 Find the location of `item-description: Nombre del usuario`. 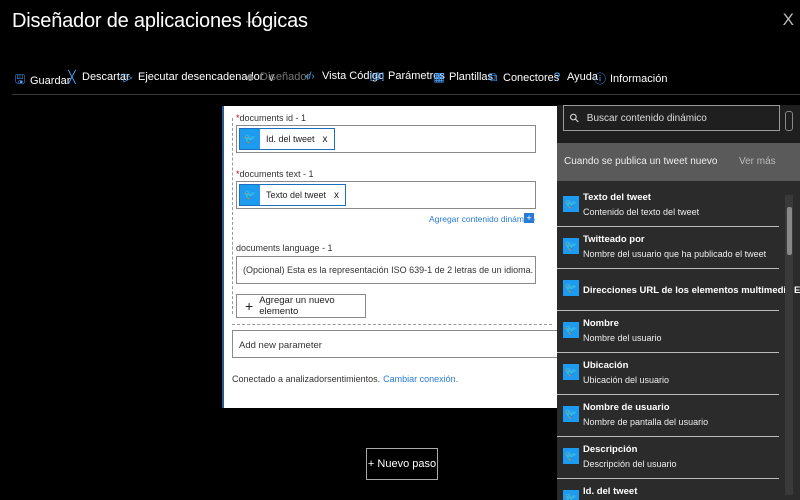

item-description: Nombre del usuario is located at coordinates (622, 338).